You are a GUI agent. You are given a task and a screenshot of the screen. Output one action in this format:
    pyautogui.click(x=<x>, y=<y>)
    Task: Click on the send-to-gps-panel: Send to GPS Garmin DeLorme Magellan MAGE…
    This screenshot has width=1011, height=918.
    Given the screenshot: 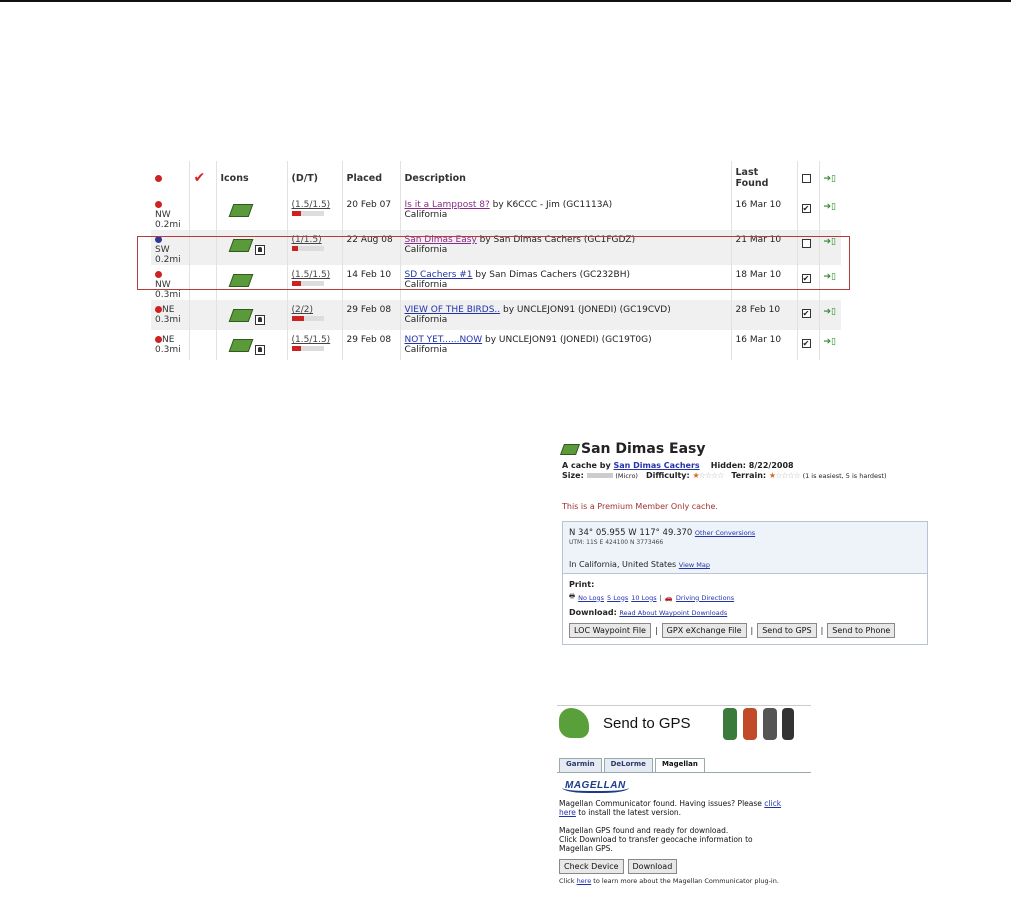 What is the action you would take?
    pyautogui.click(x=684, y=811)
    